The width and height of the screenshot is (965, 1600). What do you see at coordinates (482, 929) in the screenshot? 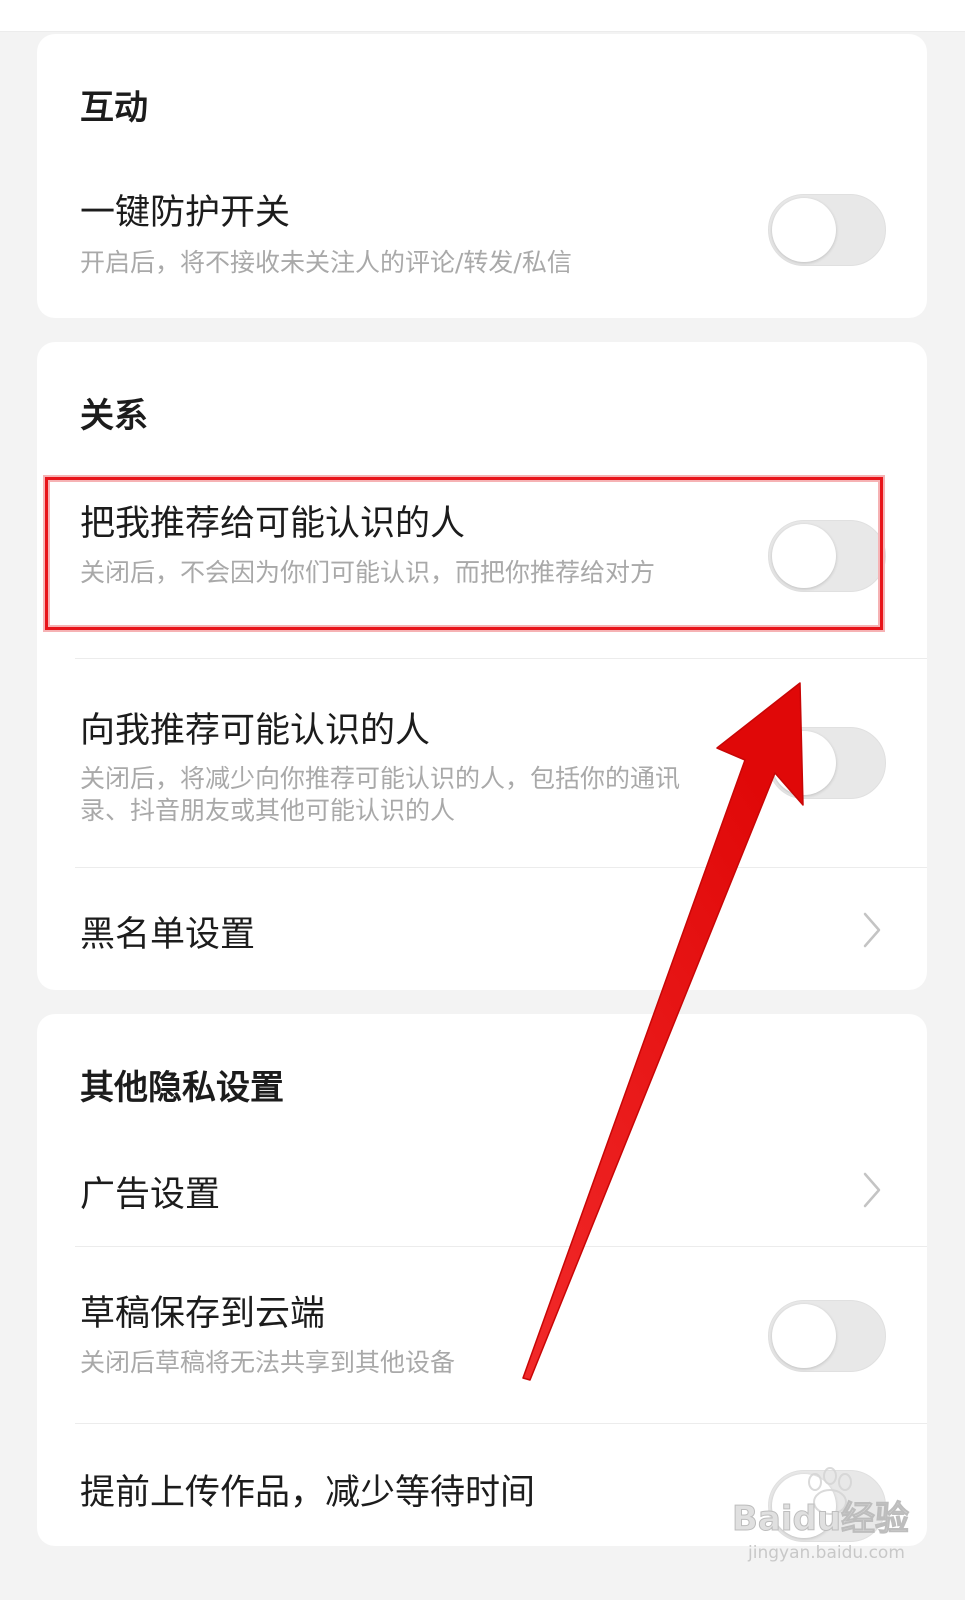
I see `blacklist-row: 黑名单设置` at bounding box center [482, 929].